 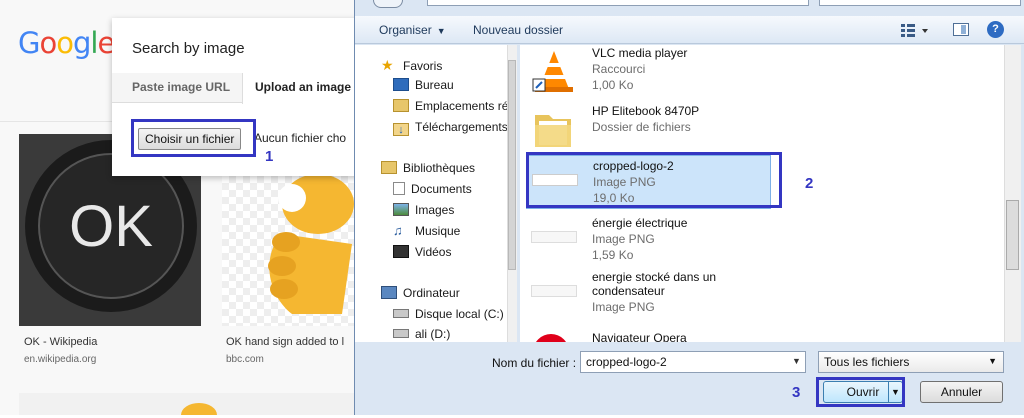 What do you see at coordinates (111, 226) in the screenshot?
I see `result-image-text: OK` at bounding box center [111, 226].